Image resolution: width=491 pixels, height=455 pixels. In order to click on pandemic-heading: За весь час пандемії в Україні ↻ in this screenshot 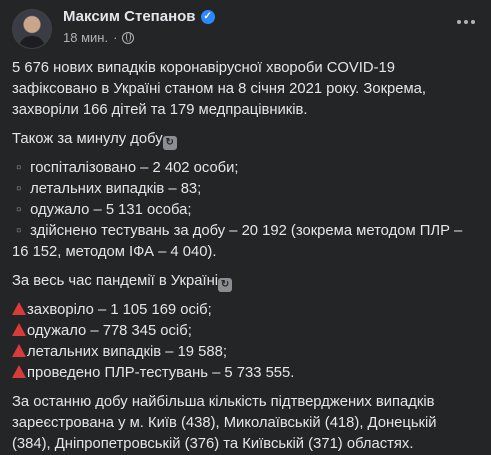, I will do `click(245, 281)`.